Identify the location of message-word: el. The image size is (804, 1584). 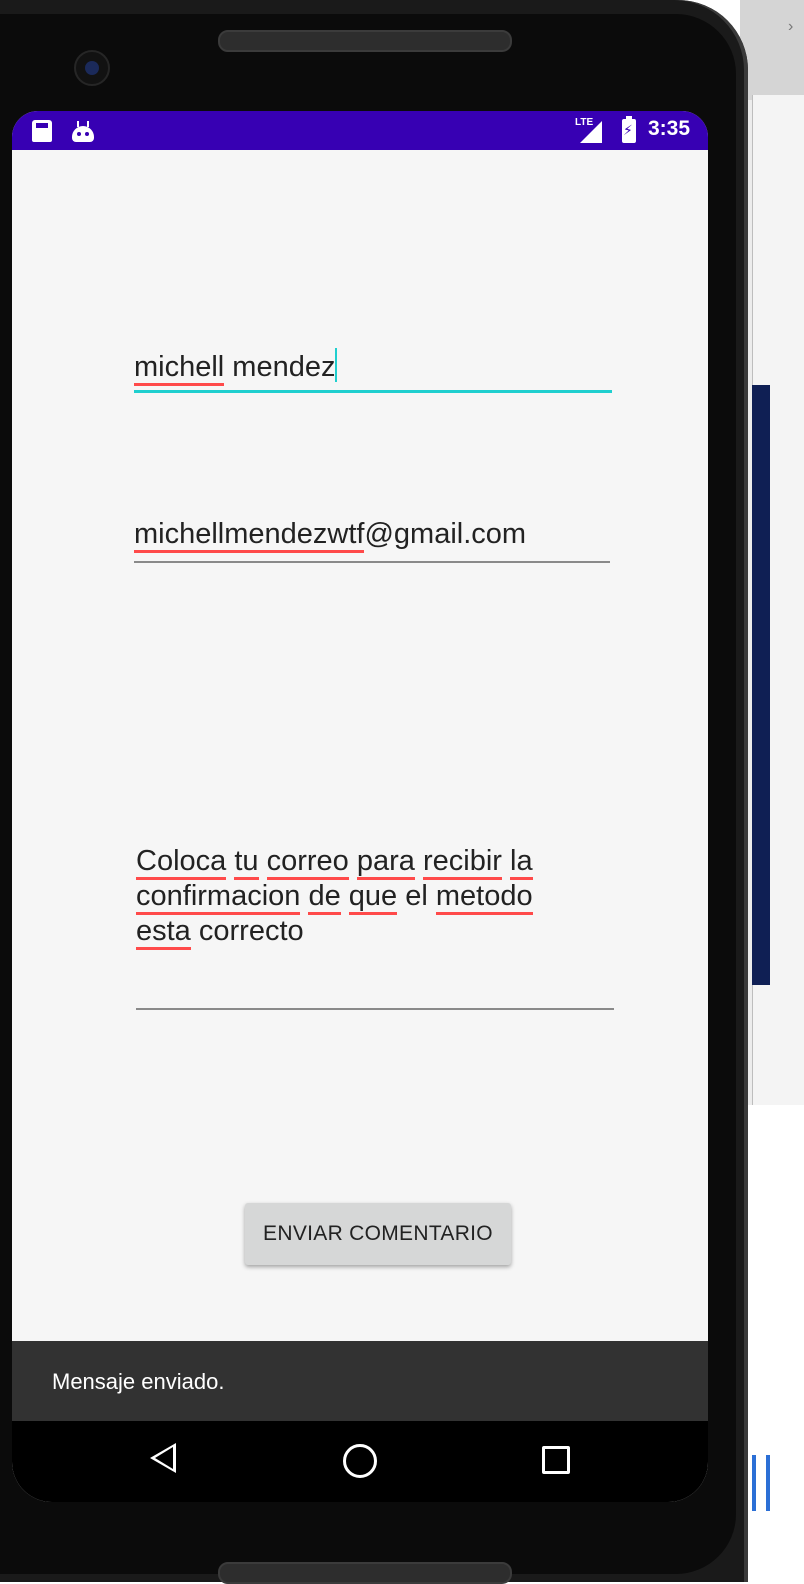
(416, 896).